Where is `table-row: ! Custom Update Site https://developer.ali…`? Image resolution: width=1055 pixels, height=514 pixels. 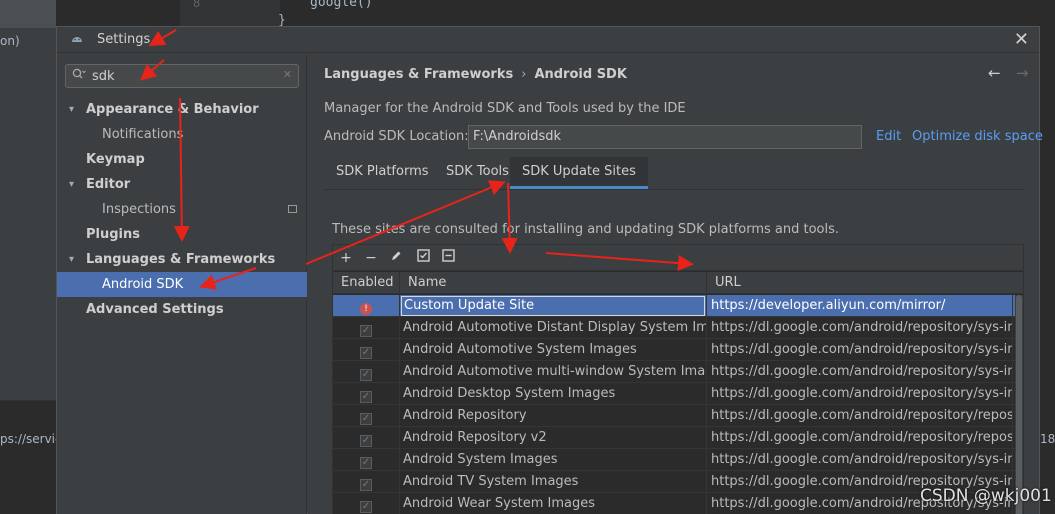 table-row: ! Custom Update Site https://developer.ali… is located at coordinates (678, 306).